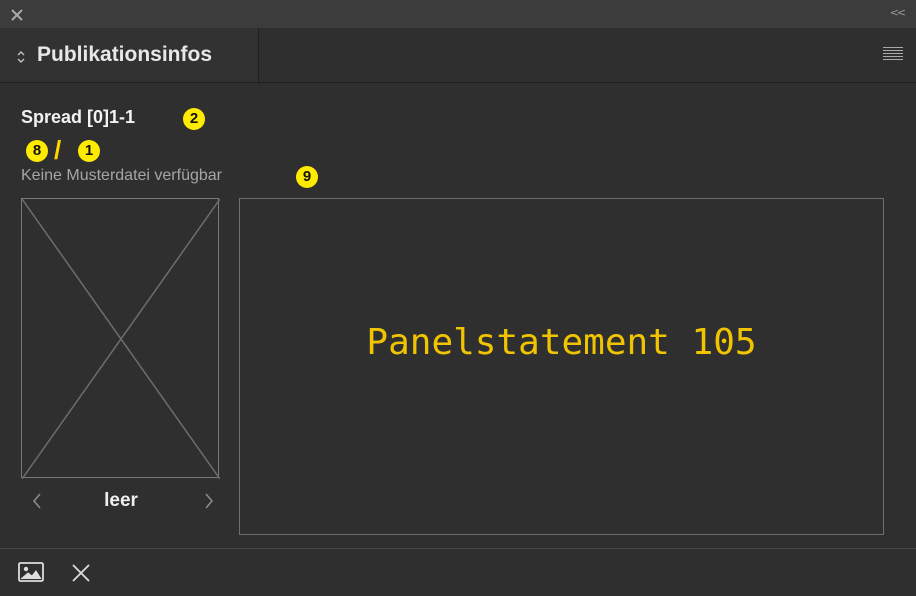 Image resolution: width=916 pixels, height=596 pixels. Describe the element at coordinates (893, 54) in the screenshot. I see `hamburger-menu-icon` at that location.